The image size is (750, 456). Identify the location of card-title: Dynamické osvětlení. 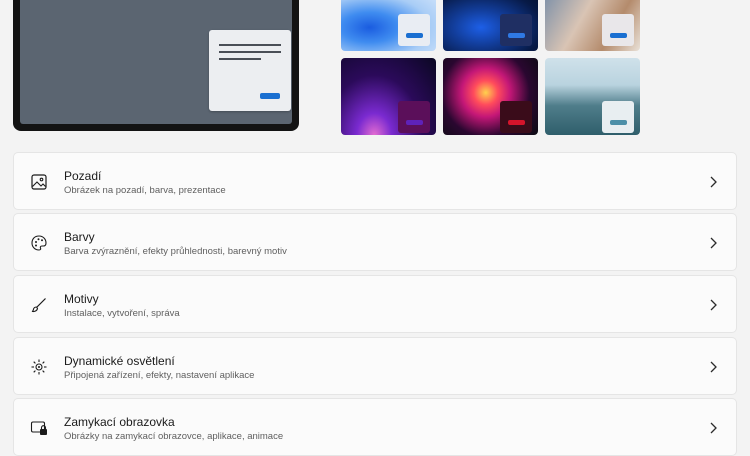
(119, 361).